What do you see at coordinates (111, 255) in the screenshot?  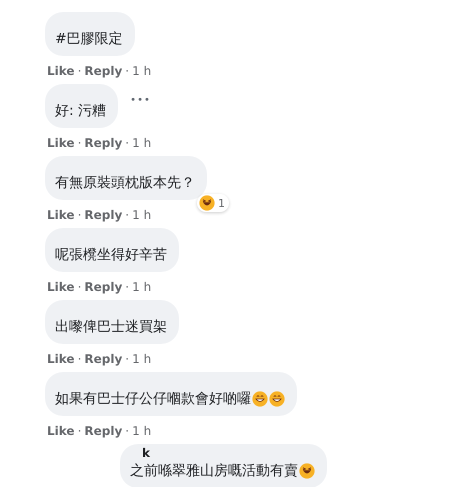 I see `comment-text: 呢張櫈坐得好辛苦` at bounding box center [111, 255].